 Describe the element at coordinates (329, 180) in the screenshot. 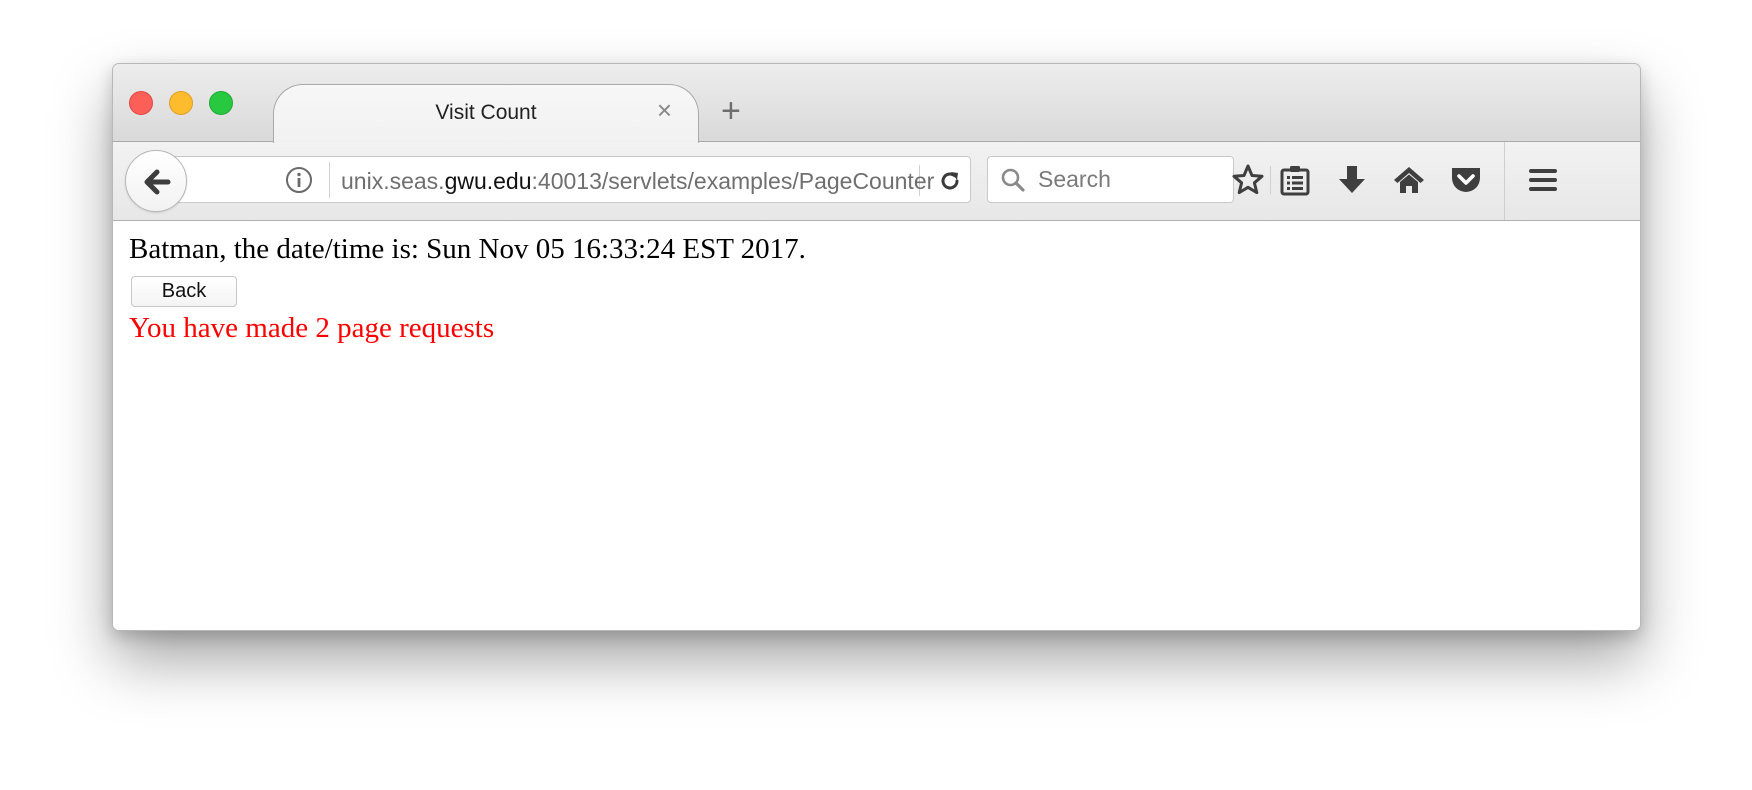

I see `identity-divider` at that location.